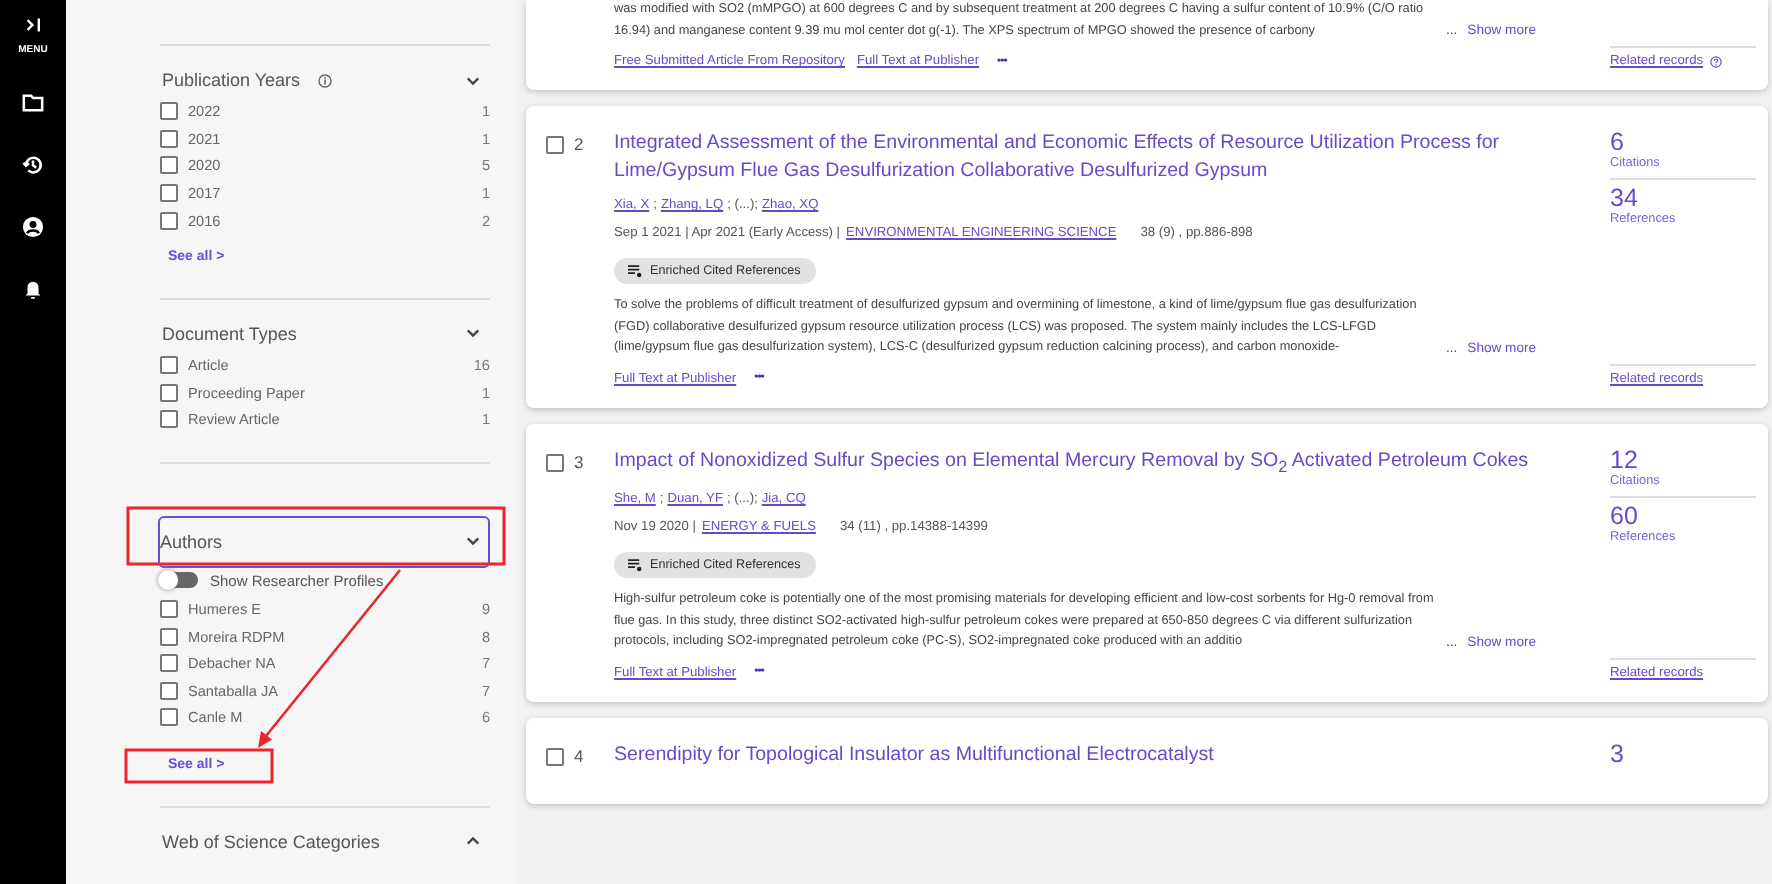 This screenshot has width=1772, height=884. What do you see at coordinates (1102, 158) in the screenshot?
I see `record-title: Integrated Assessment of the Environmental and Economic Effects of Resource Utilization Process for Lime/Gypsum Flue Gas Desulfurization Collaborative Desulfurized Gypsum` at bounding box center [1102, 158].